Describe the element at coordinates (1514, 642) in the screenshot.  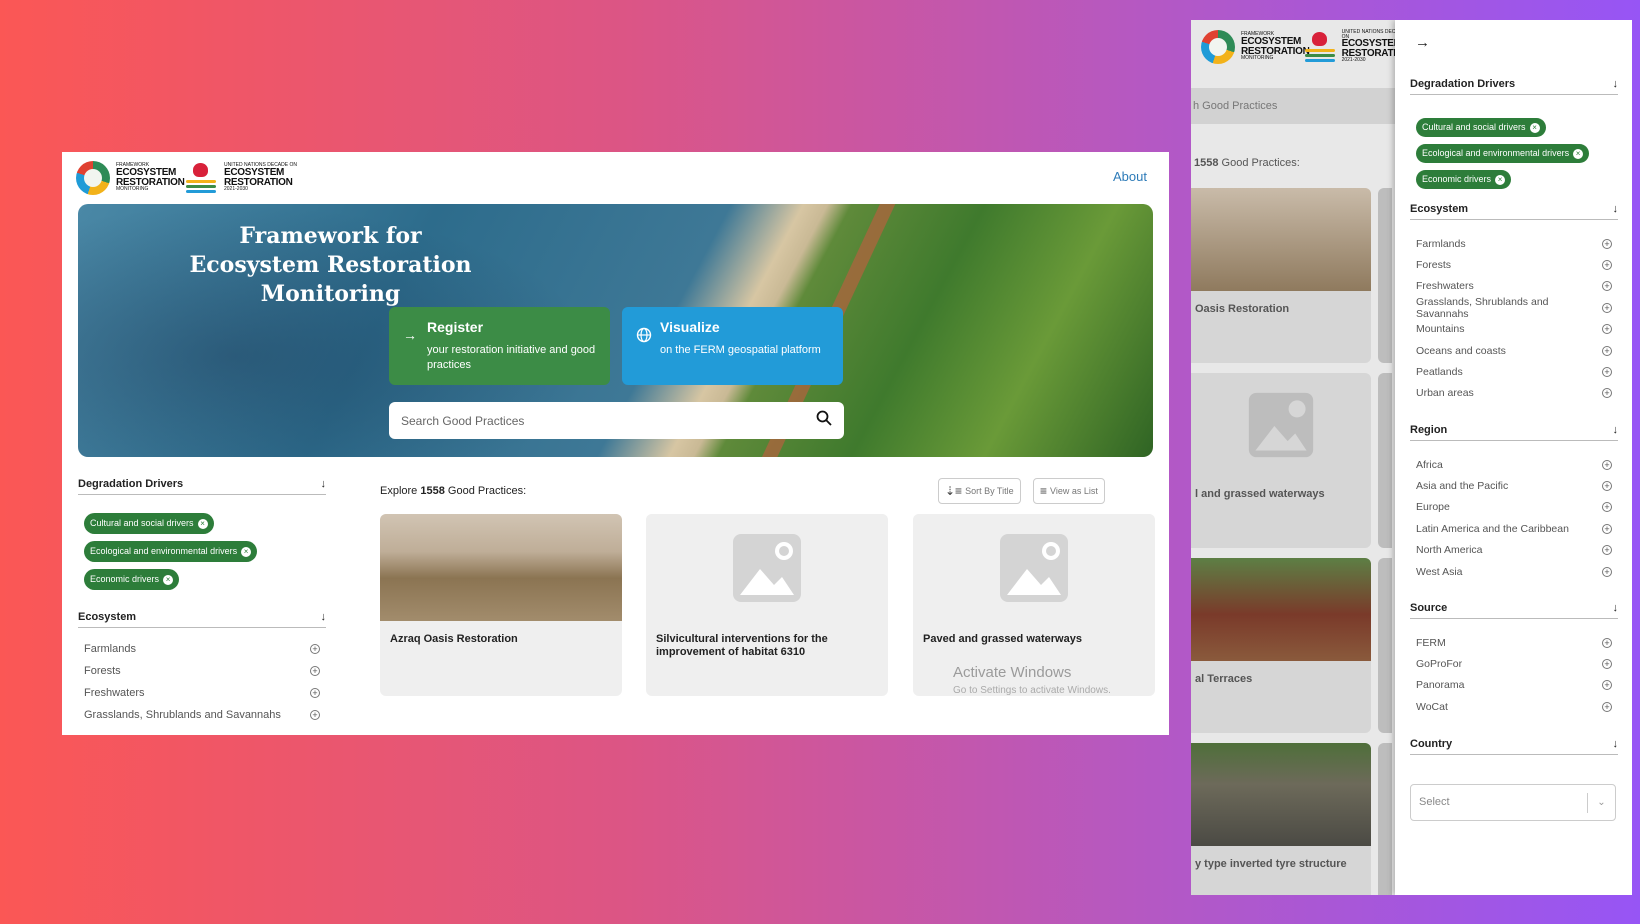
I see `filter-option: FERM +` at that location.